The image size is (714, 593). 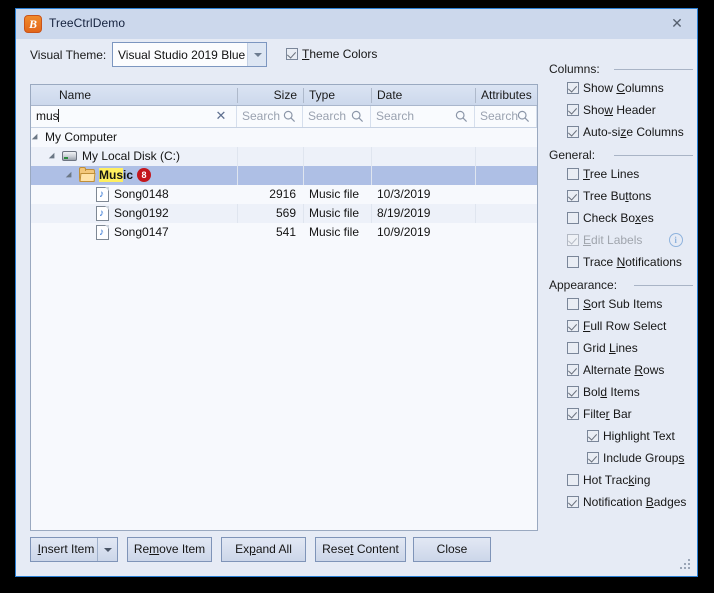 I want to click on close-icon: ✕, so click(x=677, y=23).